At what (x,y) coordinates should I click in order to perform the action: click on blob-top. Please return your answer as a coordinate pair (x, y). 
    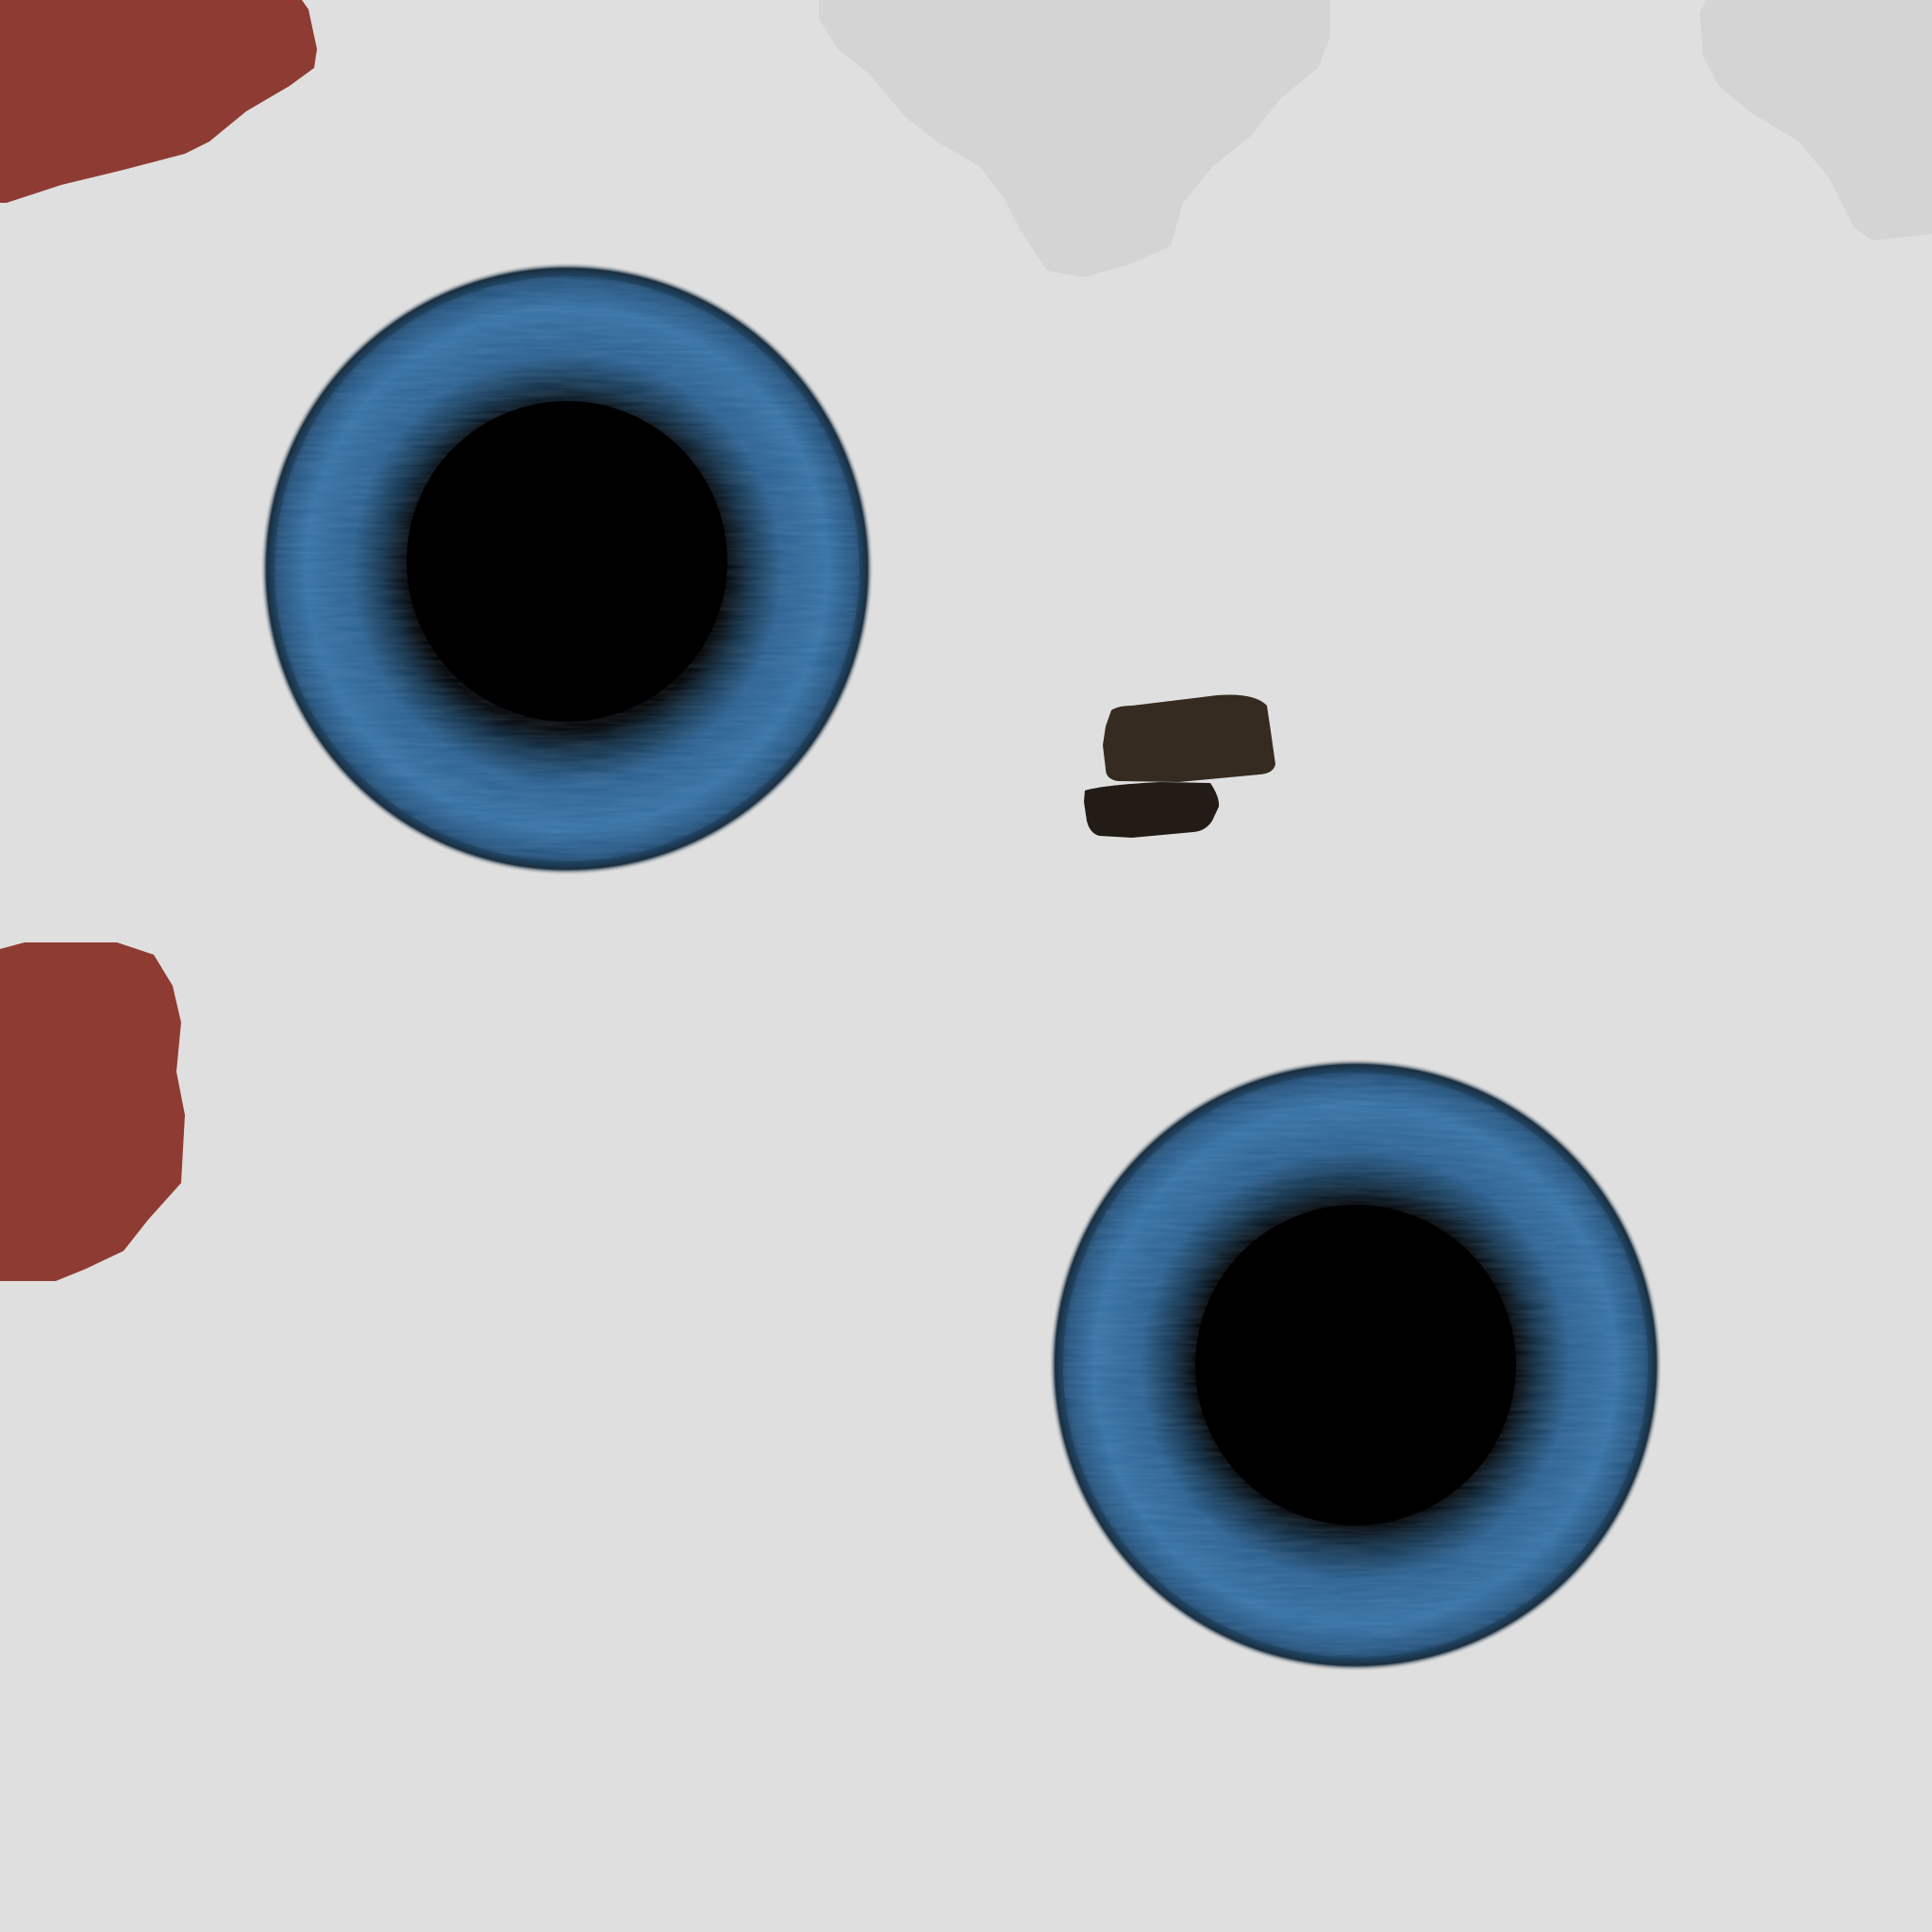
    Looking at the image, I should click on (1189, 738).